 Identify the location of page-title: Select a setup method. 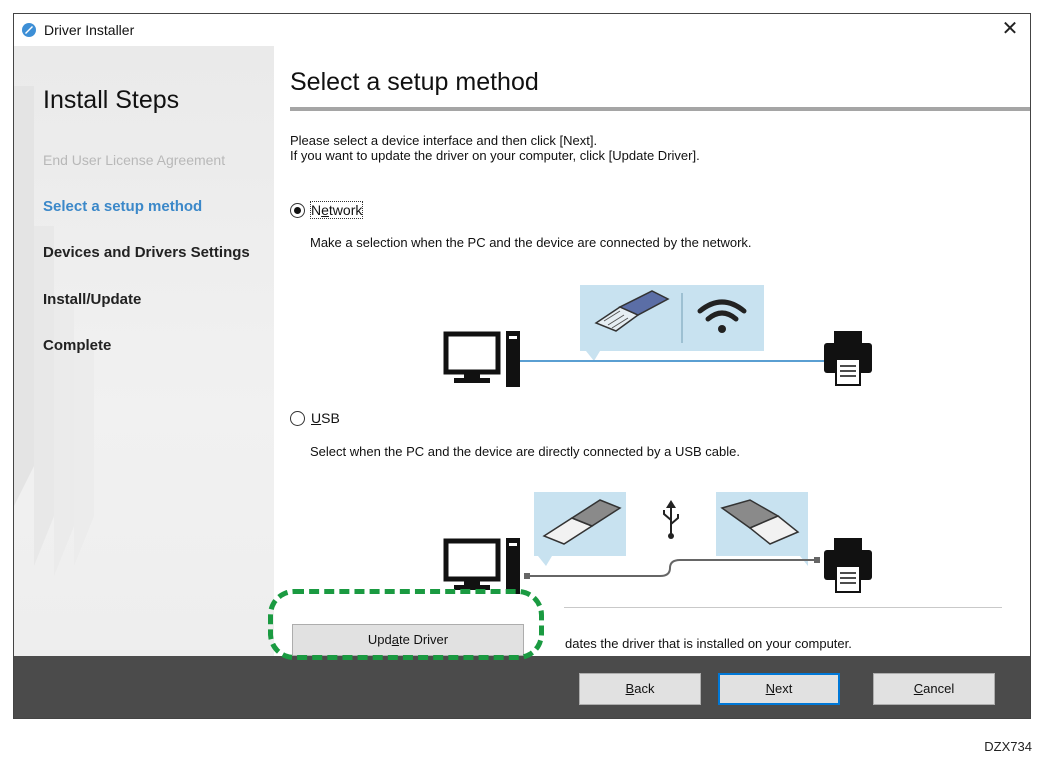
(414, 82).